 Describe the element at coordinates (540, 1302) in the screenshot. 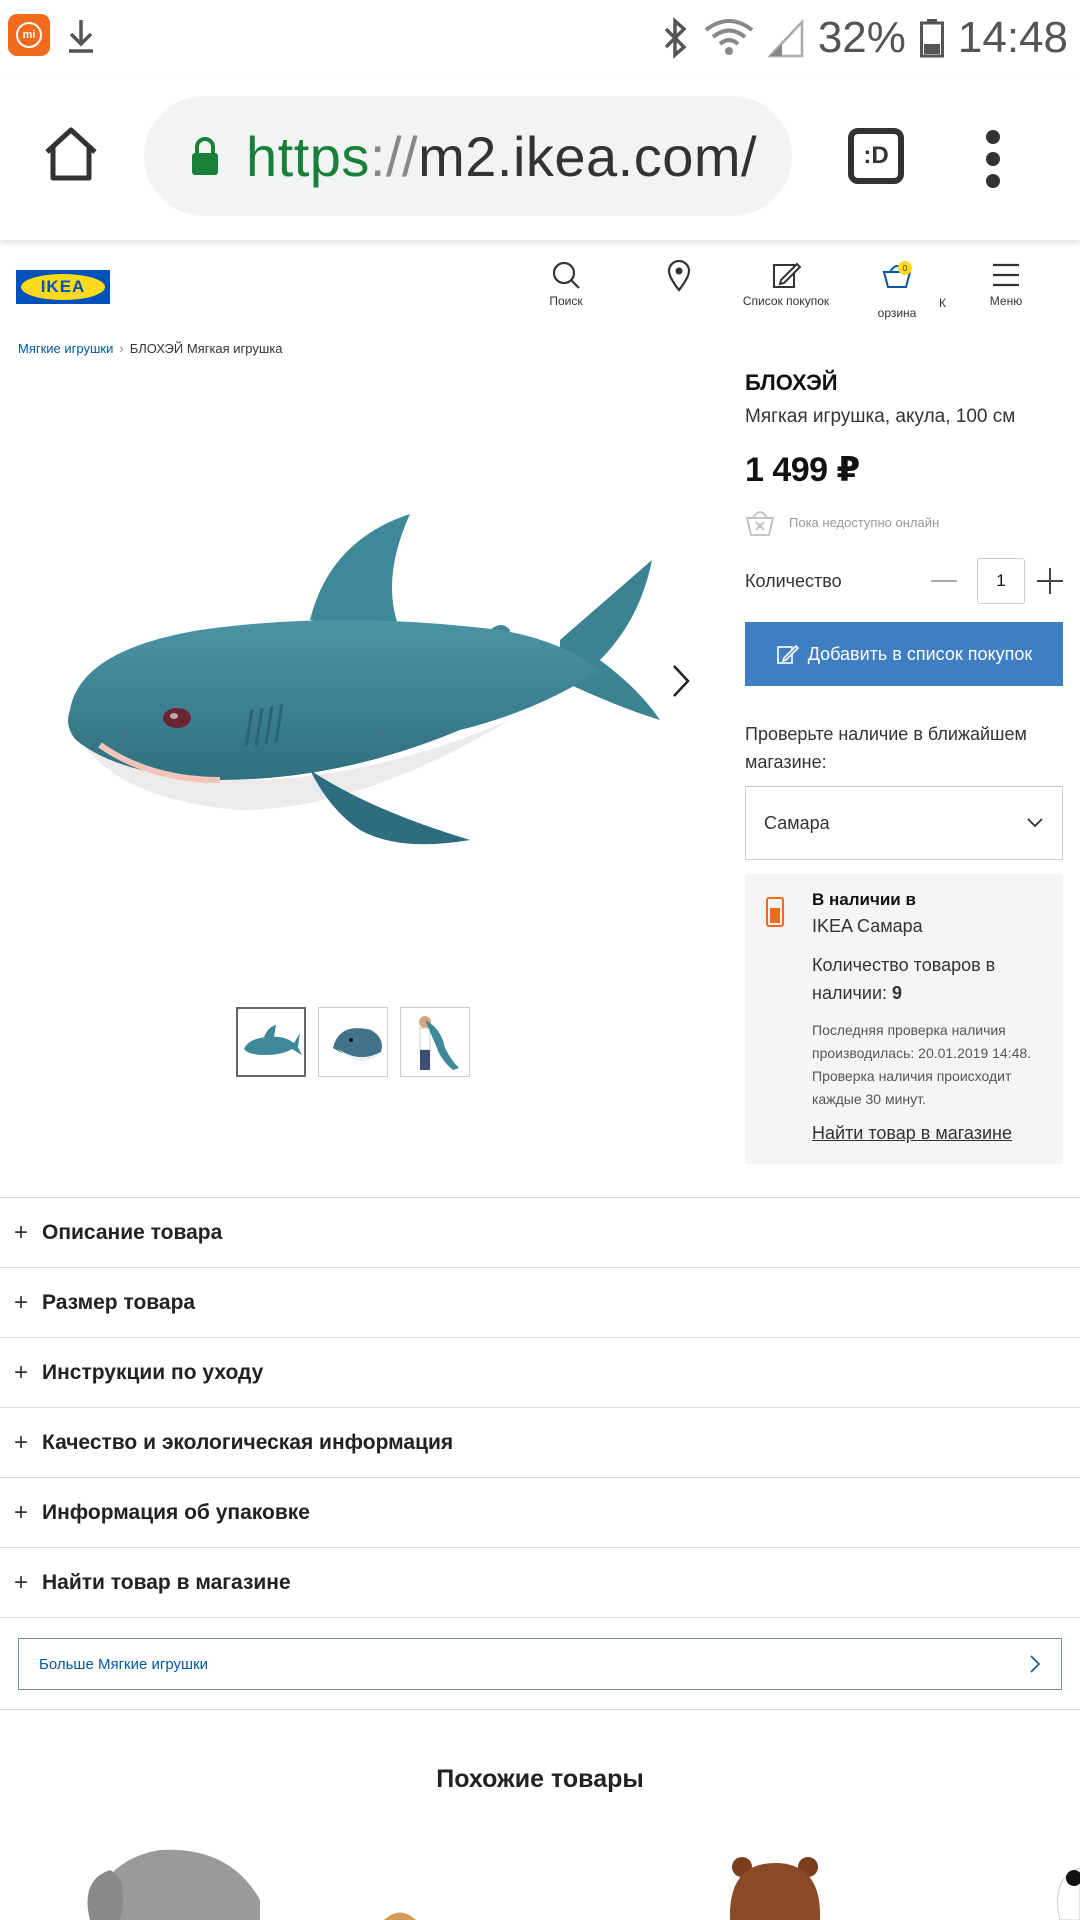

I see `accordion-size: + Размер товара` at that location.